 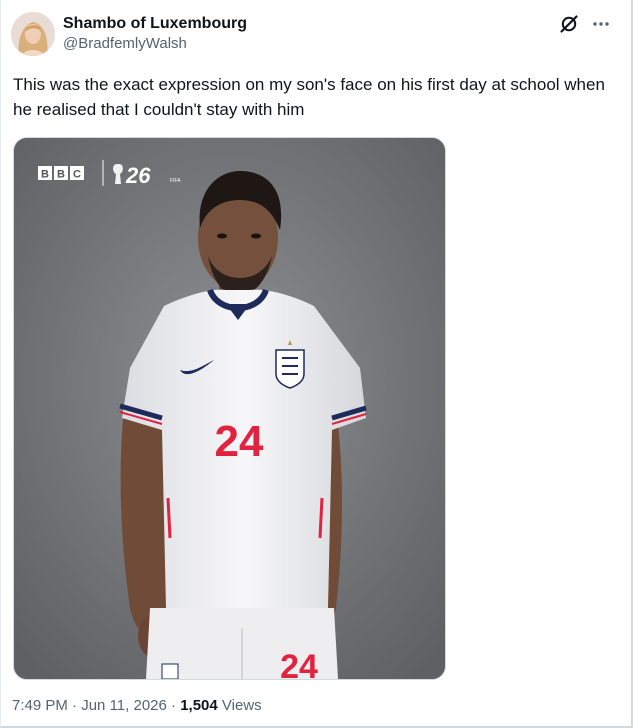 What do you see at coordinates (199, 705) in the screenshot?
I see `views-count: 1,504` at bounding box center [199, 705].